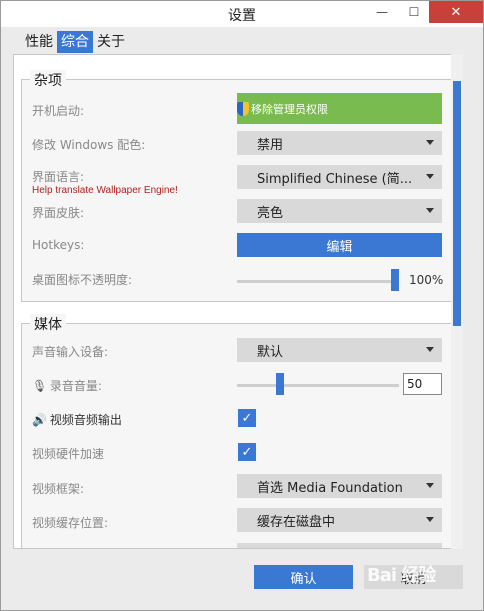  I want to click on icon-opacity-label: 桌面图标不透明度:, so click(82, 280).